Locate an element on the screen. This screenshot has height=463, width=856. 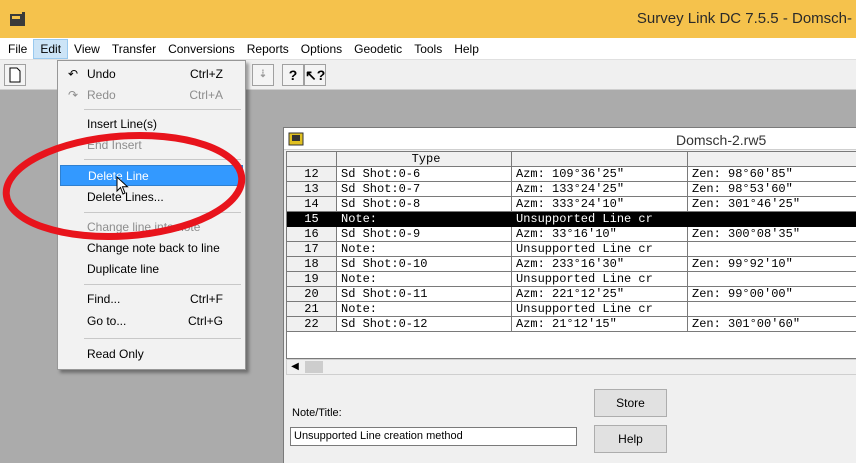
menu-delete-line: Delete Line is located at coordinates (151, 175).